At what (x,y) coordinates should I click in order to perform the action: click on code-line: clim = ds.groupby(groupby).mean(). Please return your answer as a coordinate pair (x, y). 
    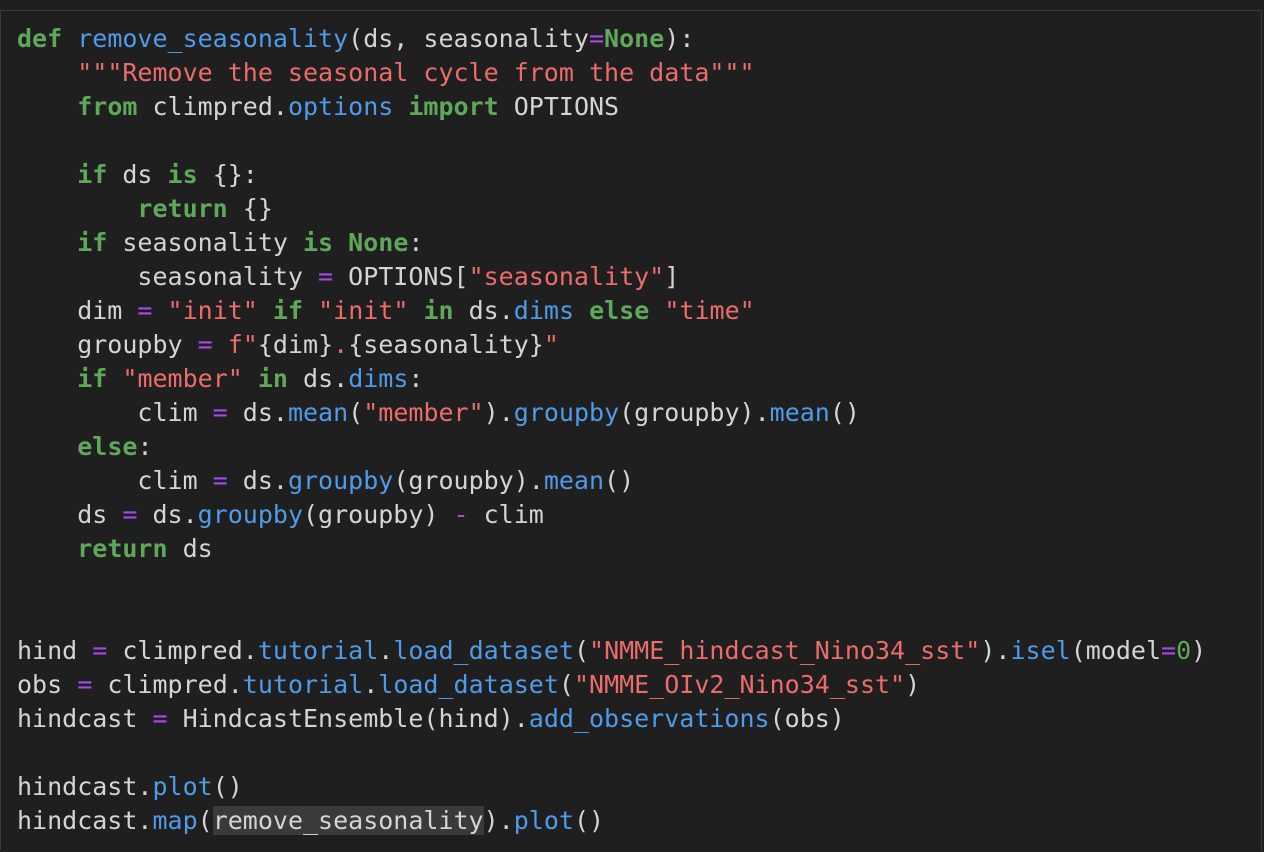
    Looking at the image, I should click on (611, 481).